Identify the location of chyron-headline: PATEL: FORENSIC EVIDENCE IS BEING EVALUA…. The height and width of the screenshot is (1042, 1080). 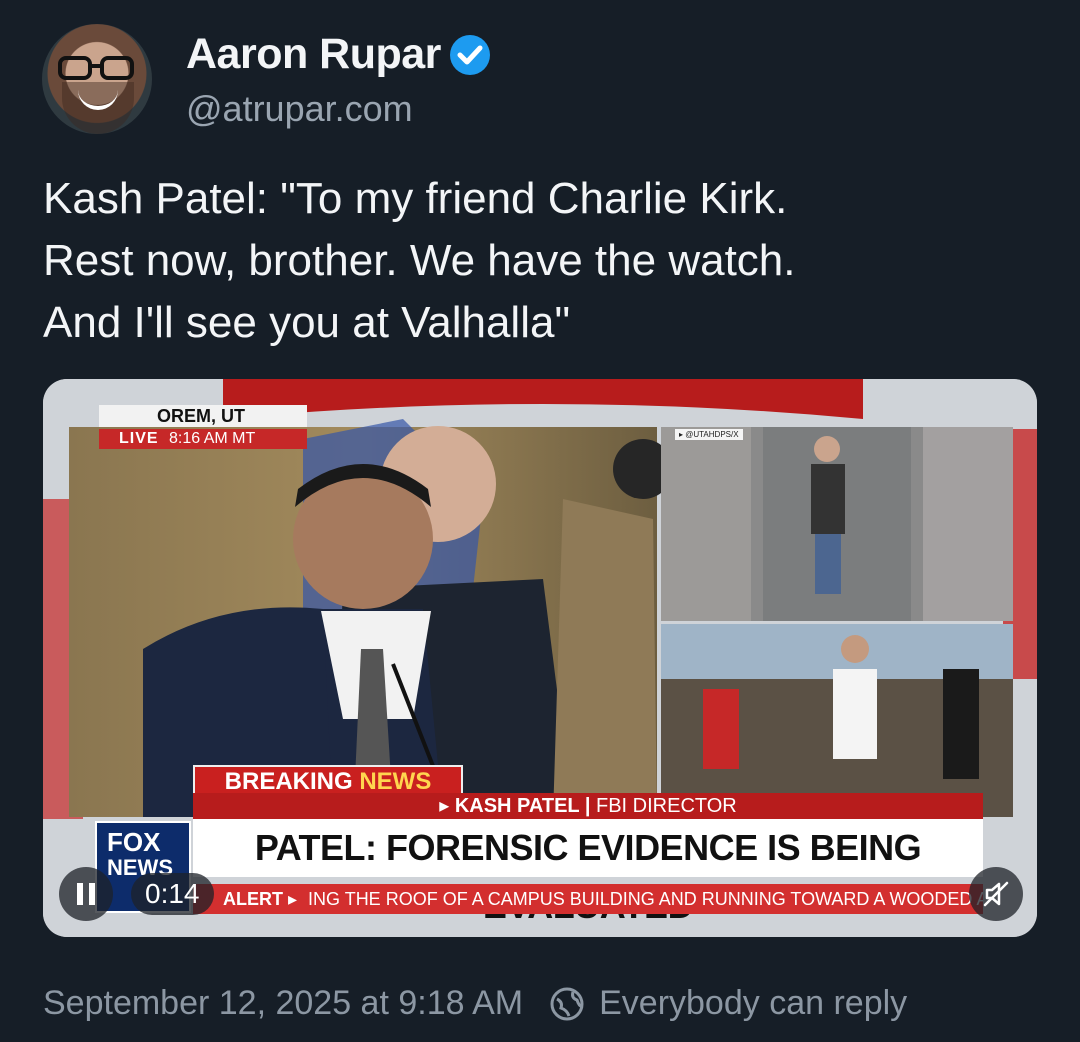
(588, 872).